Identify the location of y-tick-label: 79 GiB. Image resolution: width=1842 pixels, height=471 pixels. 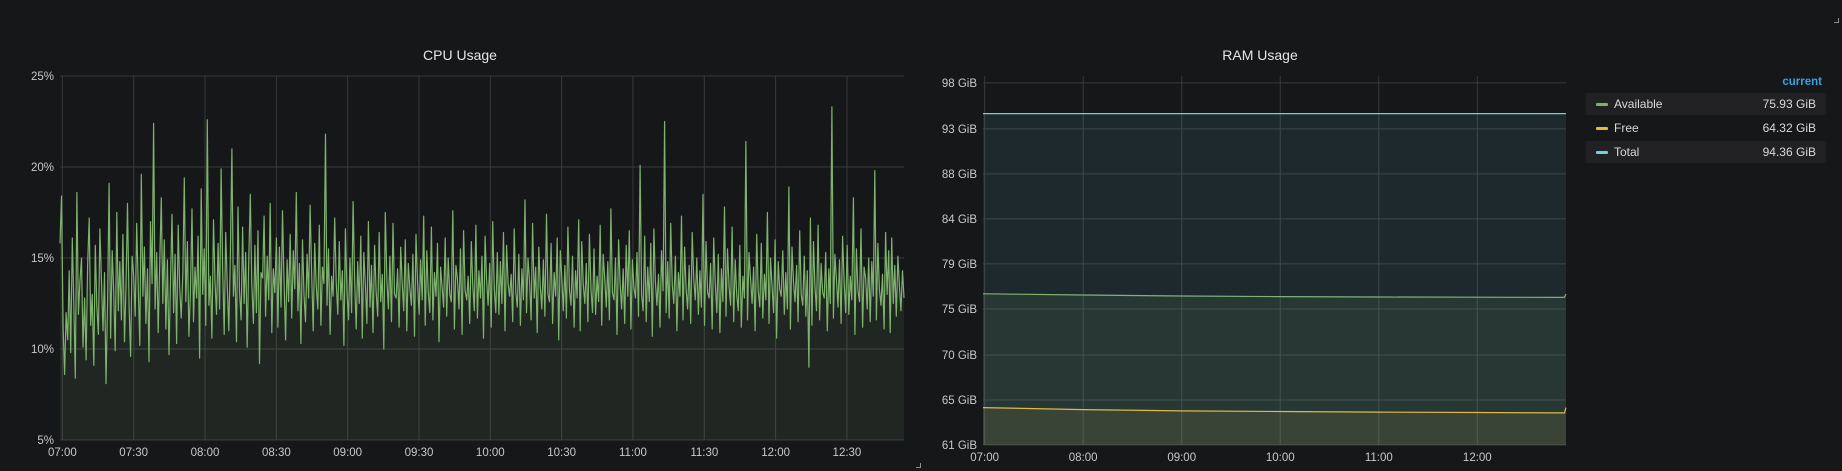
(959, 265).